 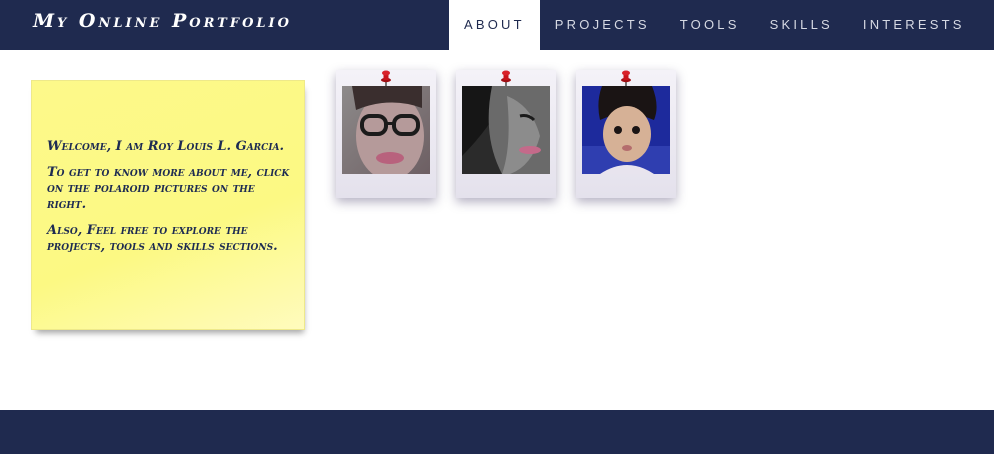 I want to click on childhood-portrait-image, so click(x=626, y=130).